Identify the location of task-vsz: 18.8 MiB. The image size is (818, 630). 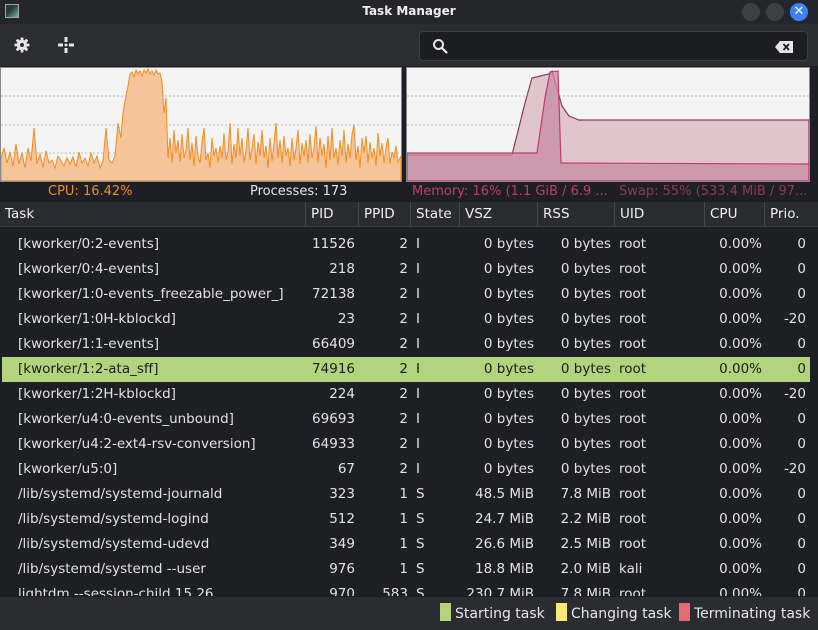
(504, 569).